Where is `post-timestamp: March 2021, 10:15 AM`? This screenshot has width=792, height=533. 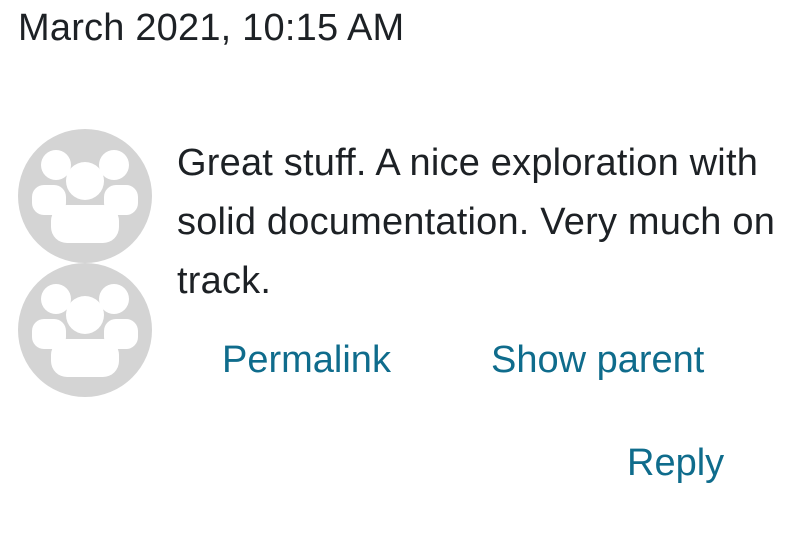
post-timestamp: March 2021, 10:15 AM is located at coordinates (211, 28).